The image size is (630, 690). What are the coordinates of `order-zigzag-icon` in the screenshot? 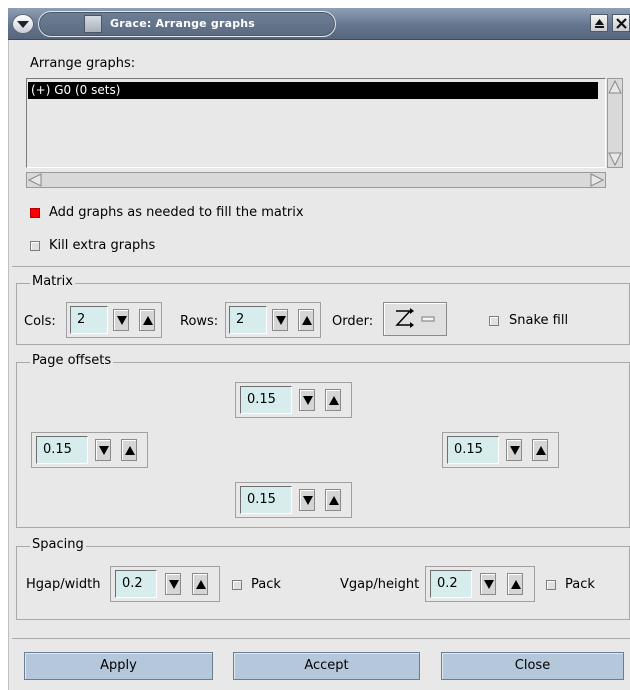 It's located at (415, 318).